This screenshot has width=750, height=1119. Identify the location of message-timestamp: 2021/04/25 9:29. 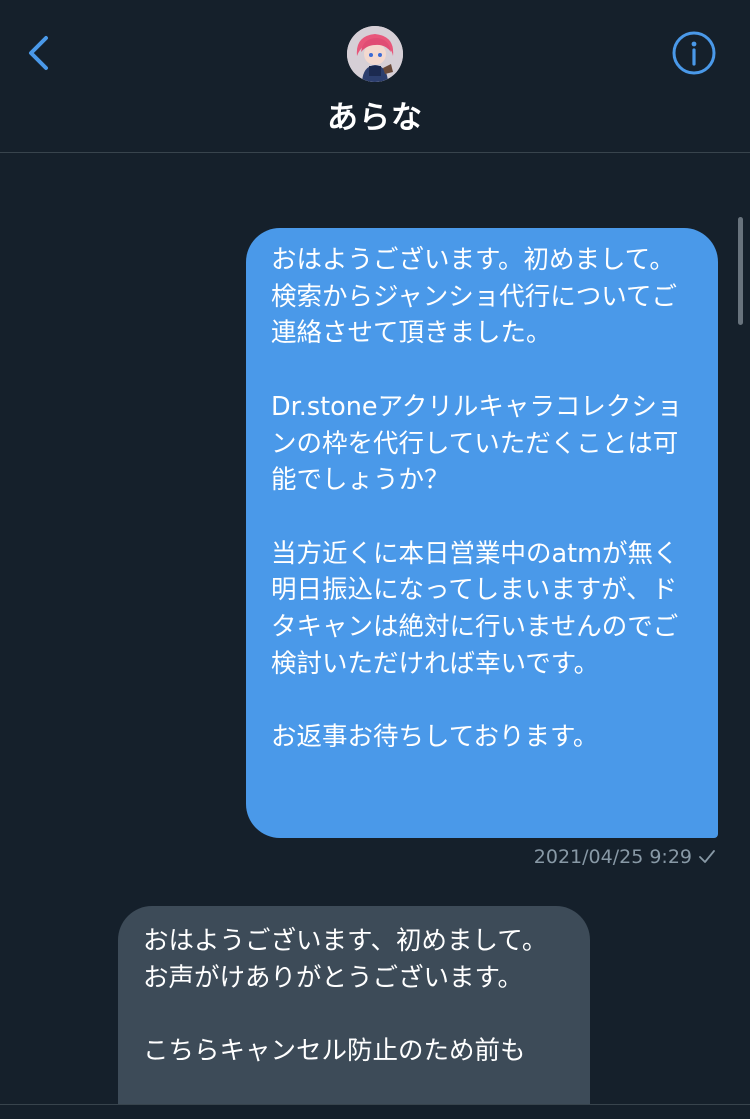
(612, 857).